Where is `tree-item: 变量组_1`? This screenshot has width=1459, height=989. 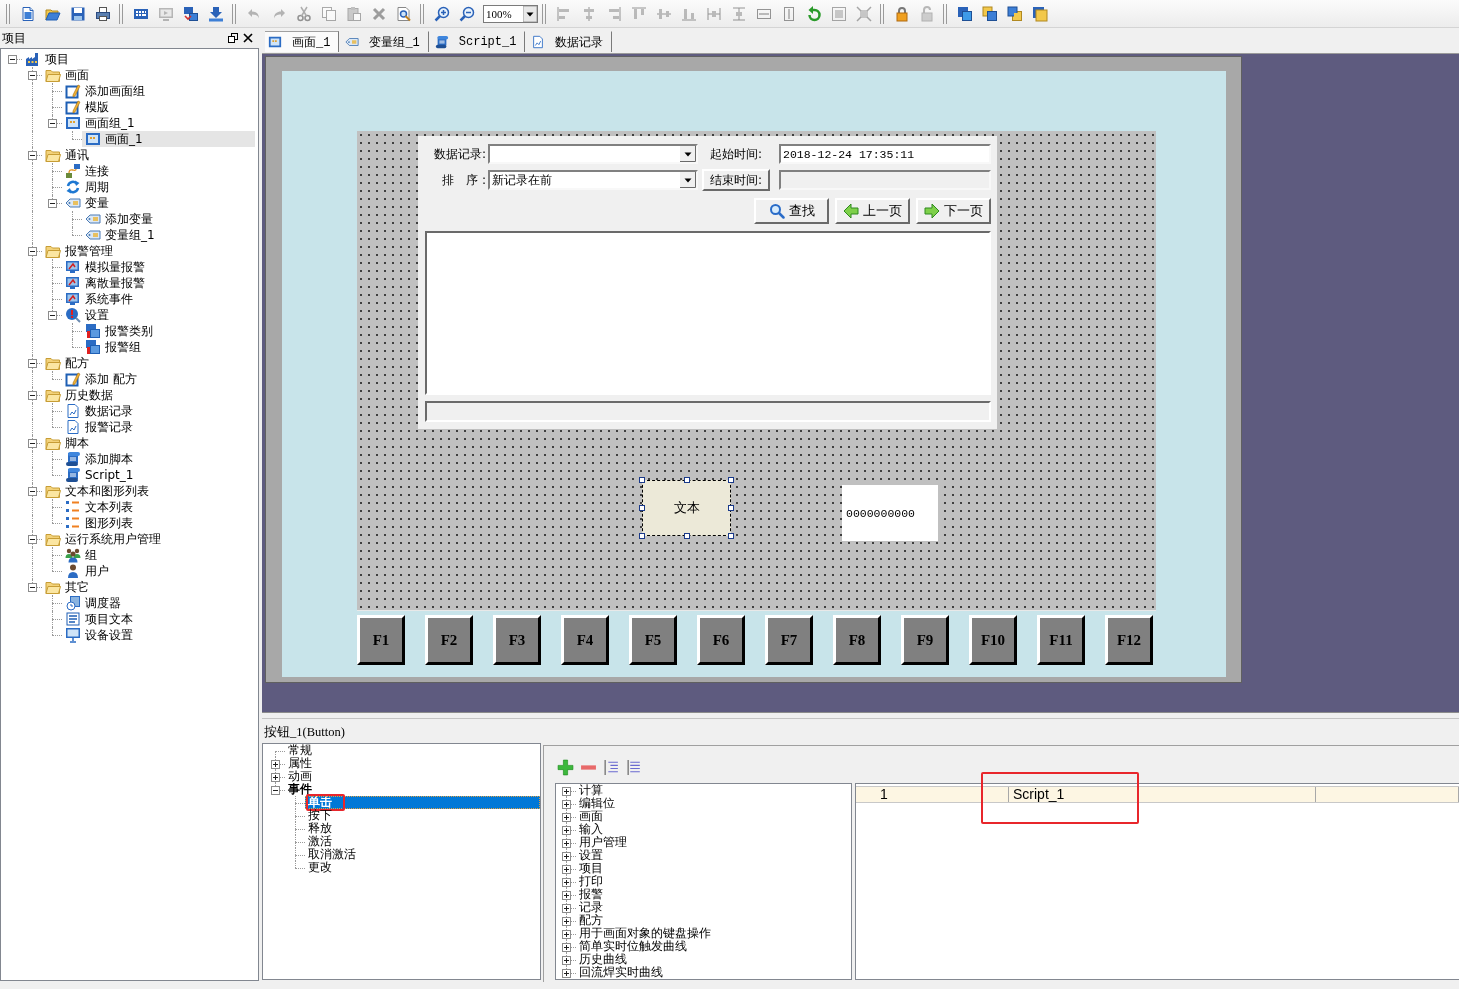
tree-item: 变量组_1 is located at coordinates (118, 235).